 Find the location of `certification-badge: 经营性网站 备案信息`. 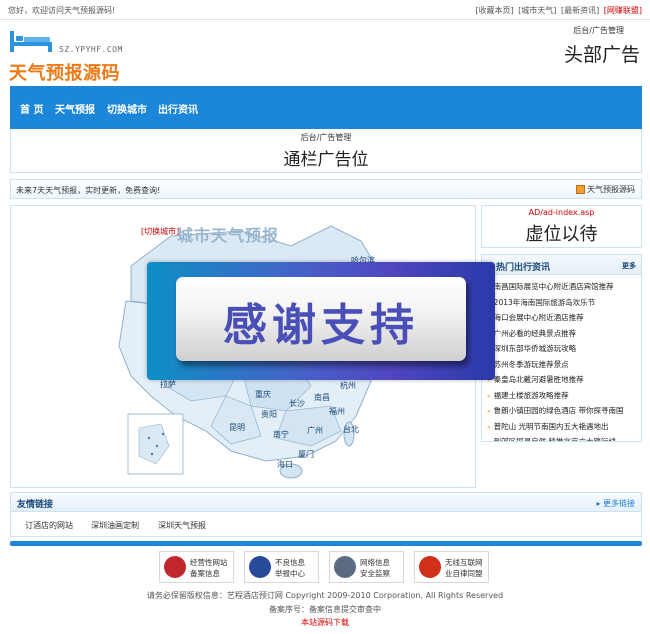

certification-badge: 经营性网站 备案信息 is located at coordinates (196, 567).